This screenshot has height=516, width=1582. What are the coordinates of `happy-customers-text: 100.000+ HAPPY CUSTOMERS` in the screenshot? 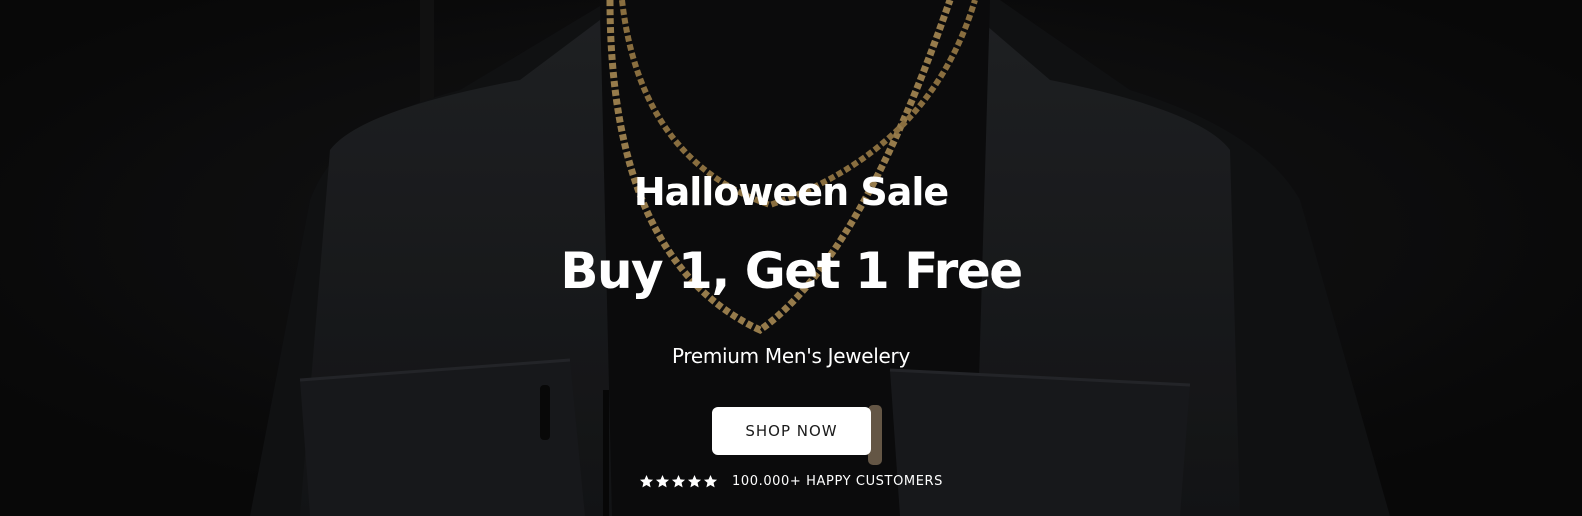 It's located at (837, 481).